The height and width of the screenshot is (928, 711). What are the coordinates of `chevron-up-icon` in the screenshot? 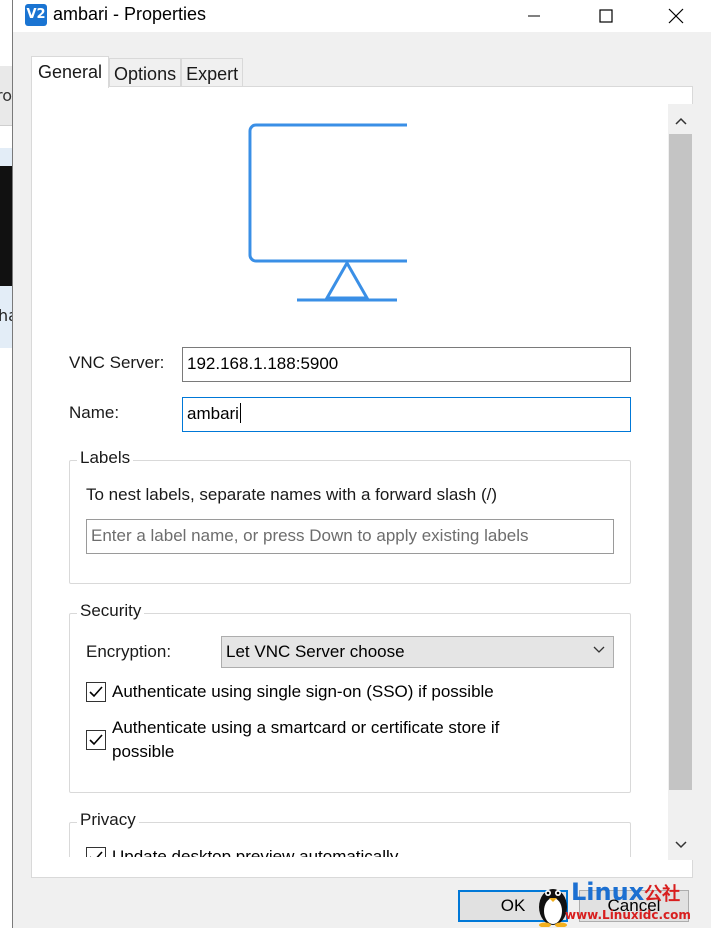 It's located at (680, 121).